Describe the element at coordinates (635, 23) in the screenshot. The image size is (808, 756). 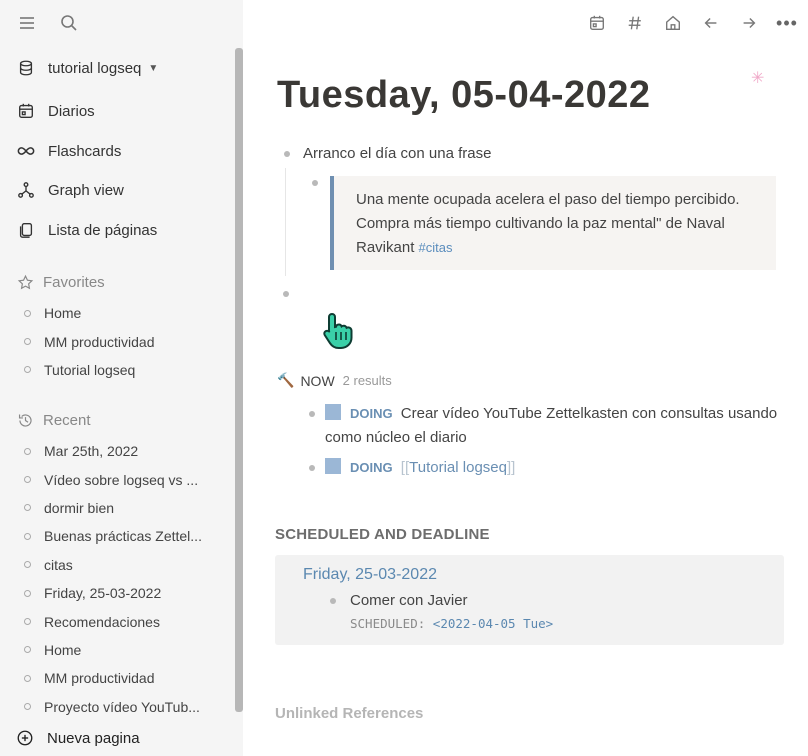
I see `hashtag-icon` at that location.